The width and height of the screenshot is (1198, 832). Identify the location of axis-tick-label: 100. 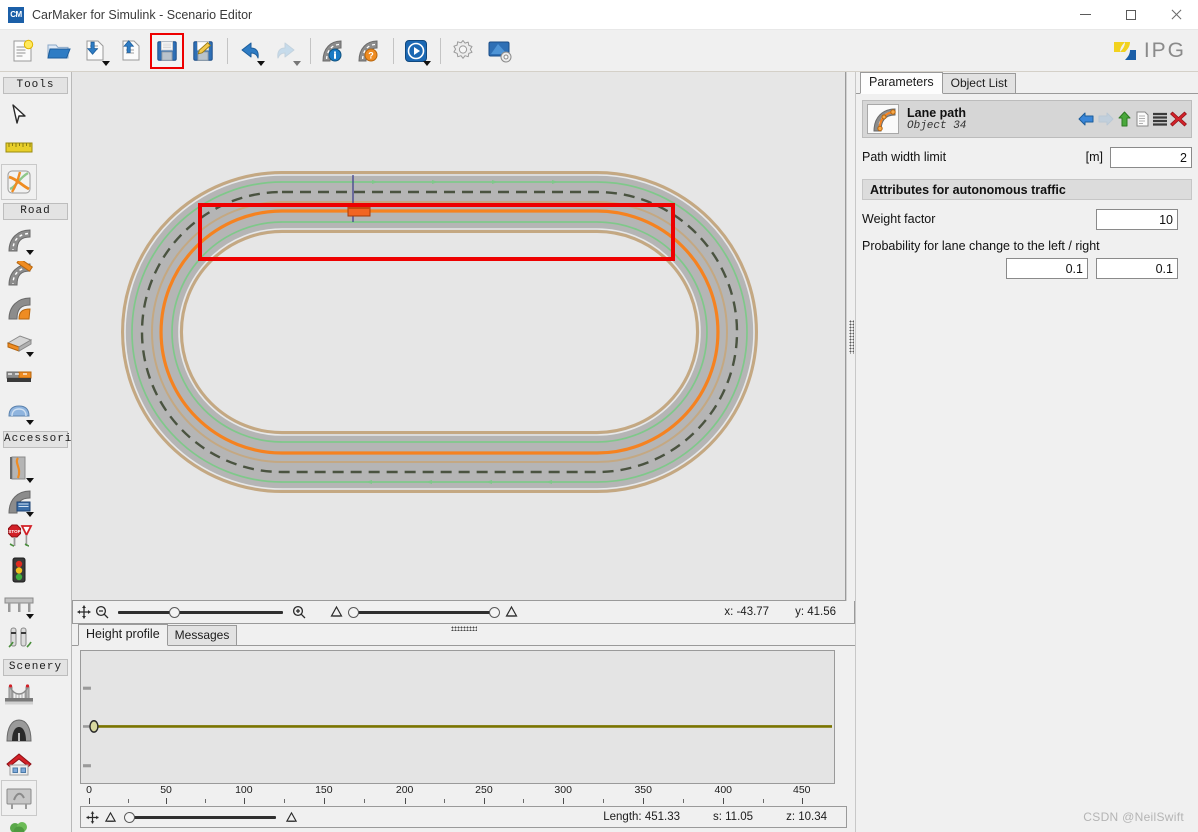
(244, 790).